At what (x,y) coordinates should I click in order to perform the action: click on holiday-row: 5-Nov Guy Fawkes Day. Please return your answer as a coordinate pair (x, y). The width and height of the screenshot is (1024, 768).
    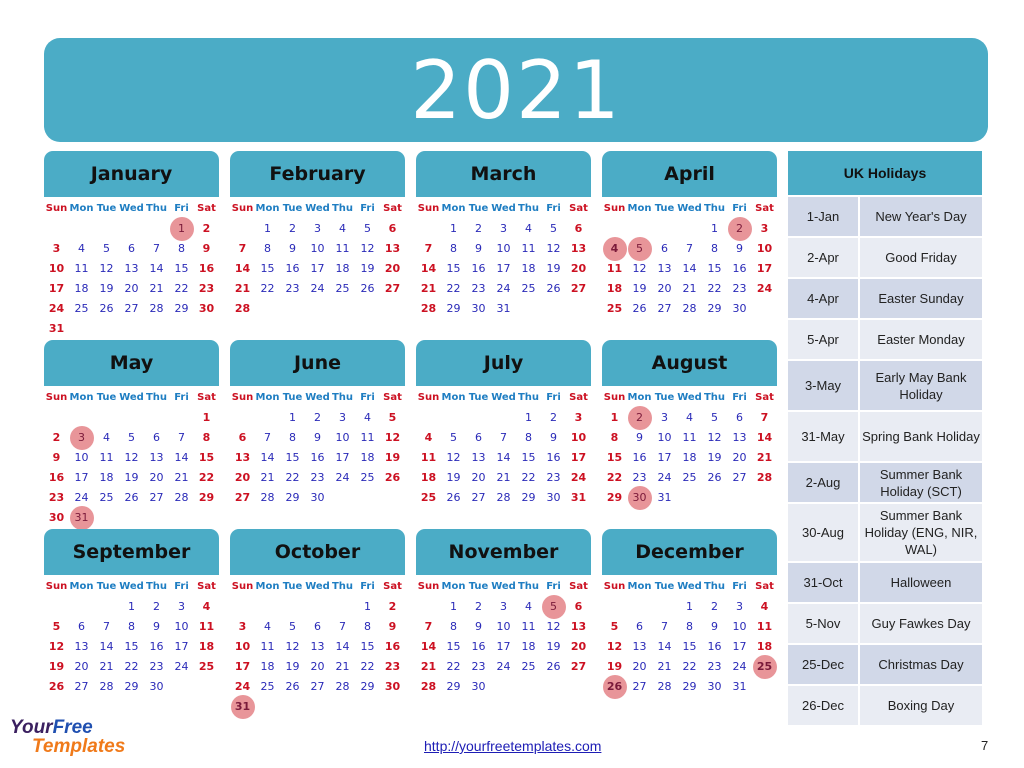
    Looking at the image, I should click on (885, 622).